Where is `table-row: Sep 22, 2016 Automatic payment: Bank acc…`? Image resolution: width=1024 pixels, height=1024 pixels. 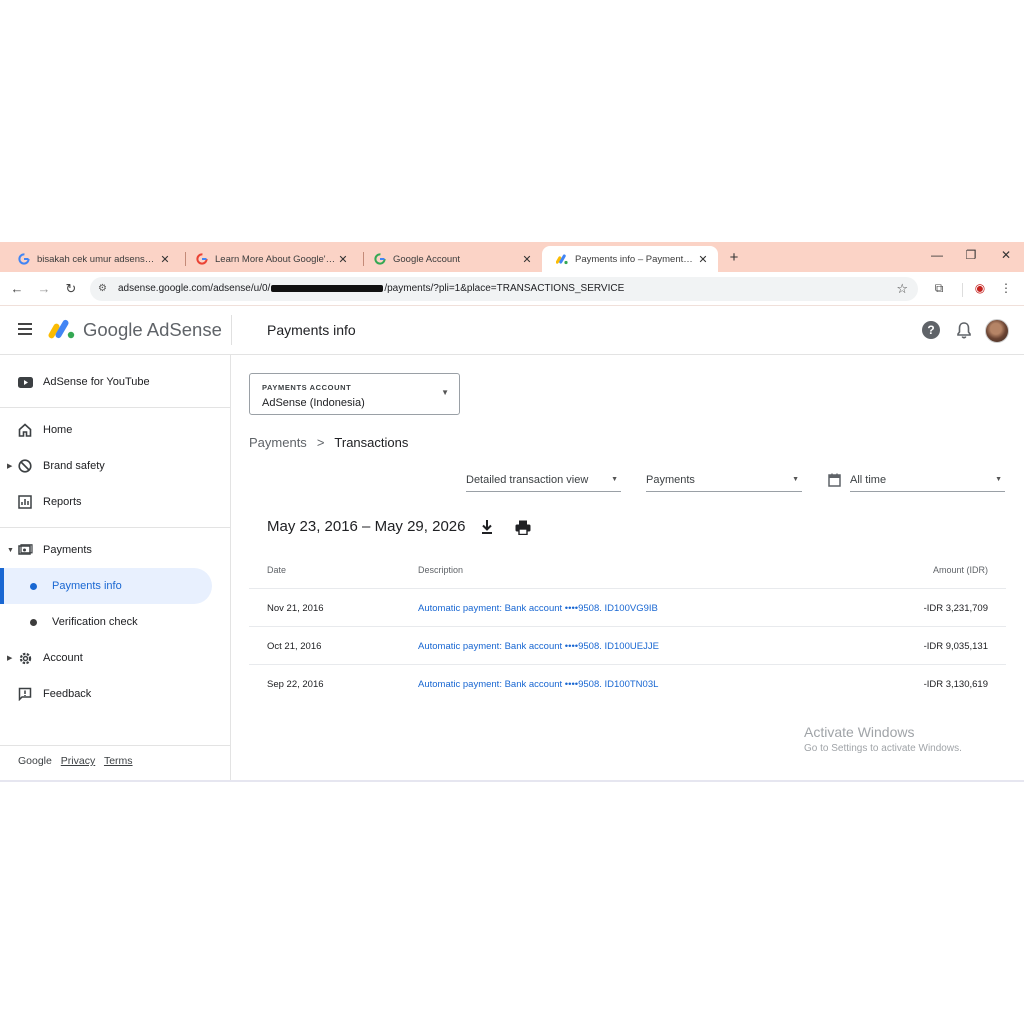 table-row: Sep 22, 2016 Automatic payment: Bank acc… is located at coordinates (627, 683).